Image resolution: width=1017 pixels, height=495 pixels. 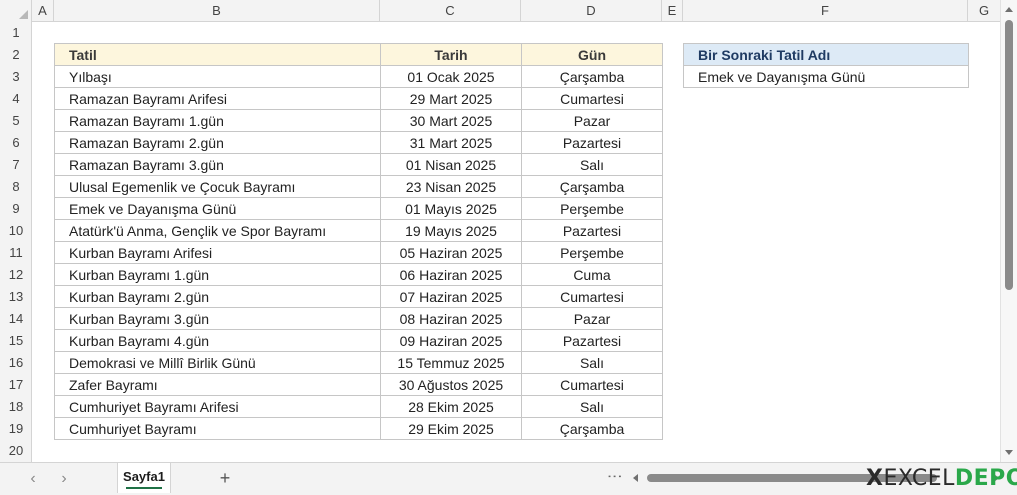 I want to click on column-header-d: D, so click(x=591, y=11).